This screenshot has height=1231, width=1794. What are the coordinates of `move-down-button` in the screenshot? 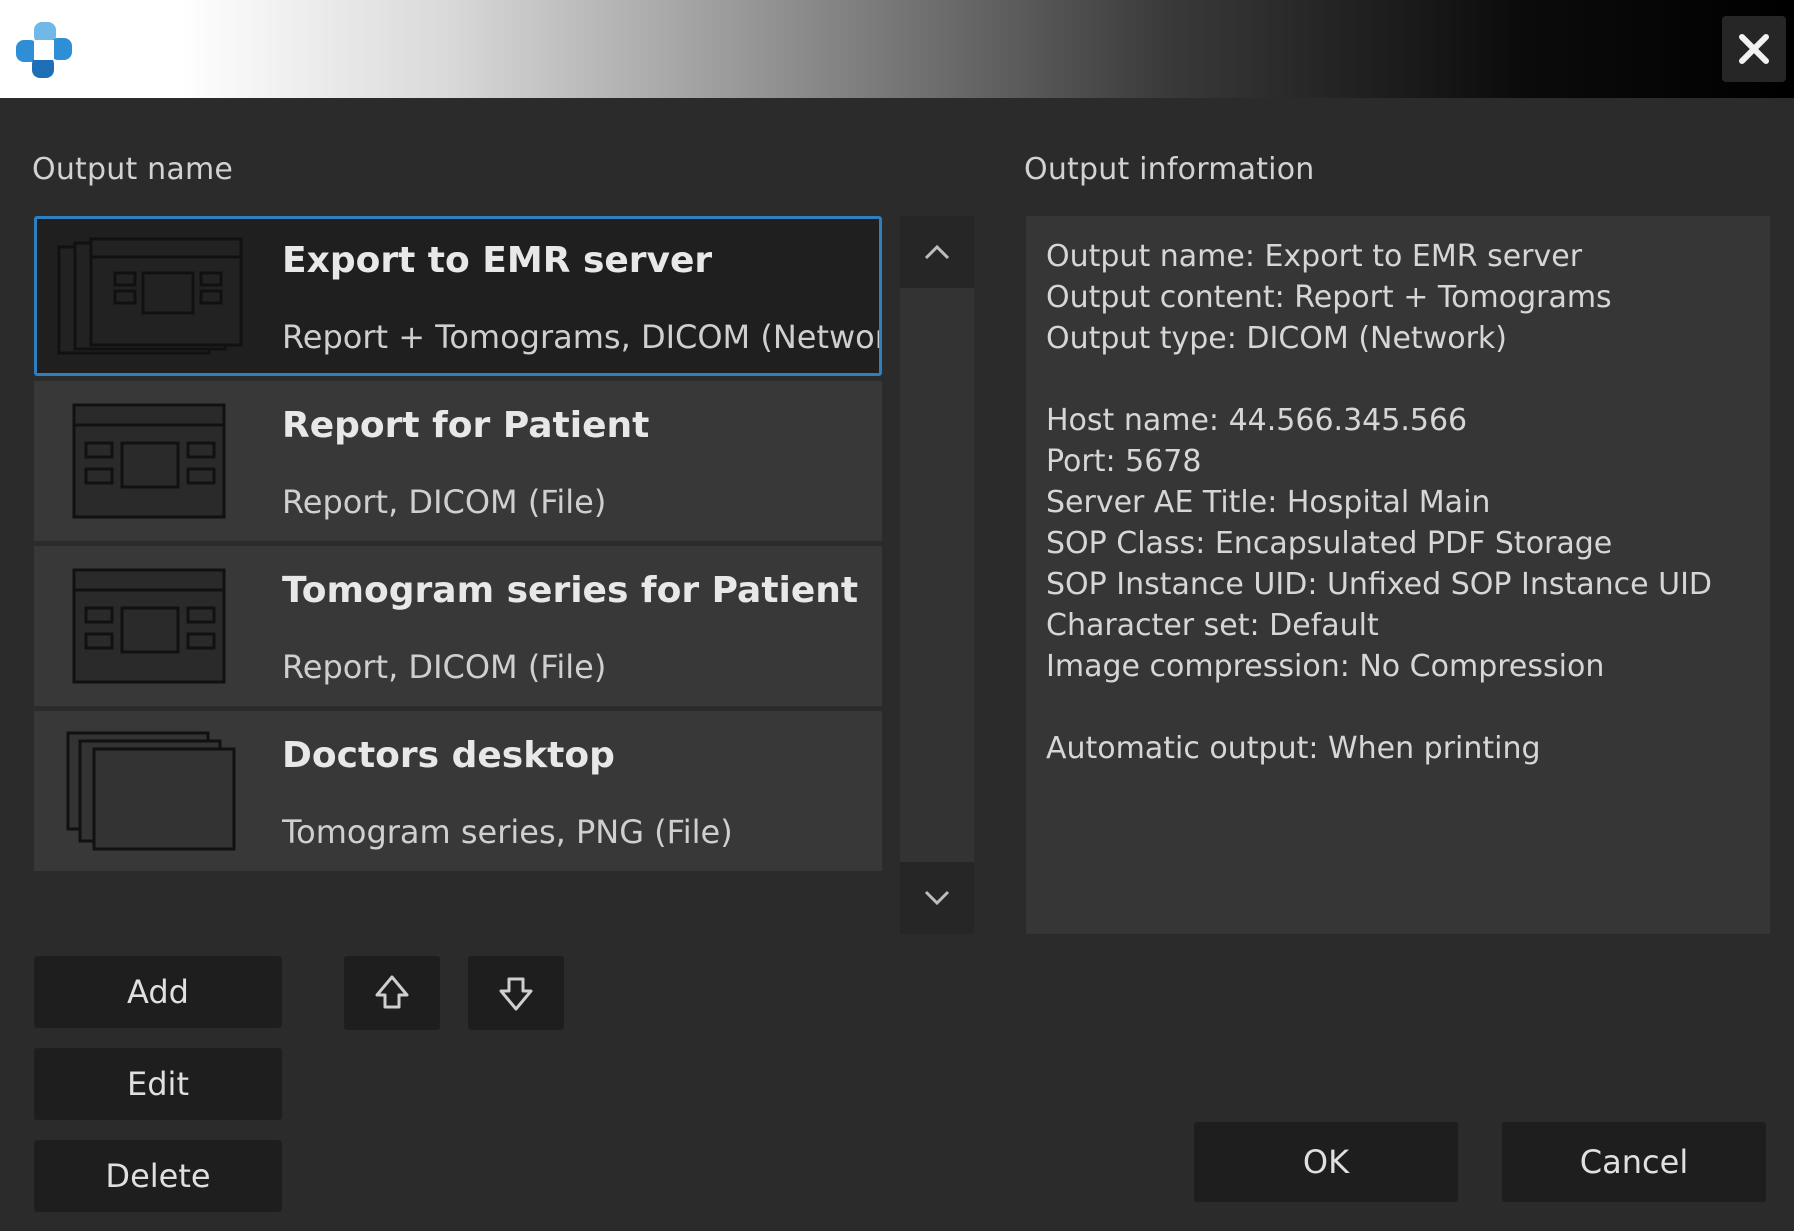 It's located at (516, 993).